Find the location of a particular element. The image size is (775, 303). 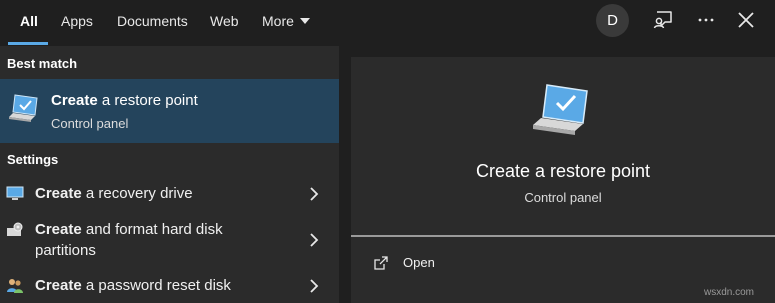

recovery-drive-icon is located at coordinates (15, 193).